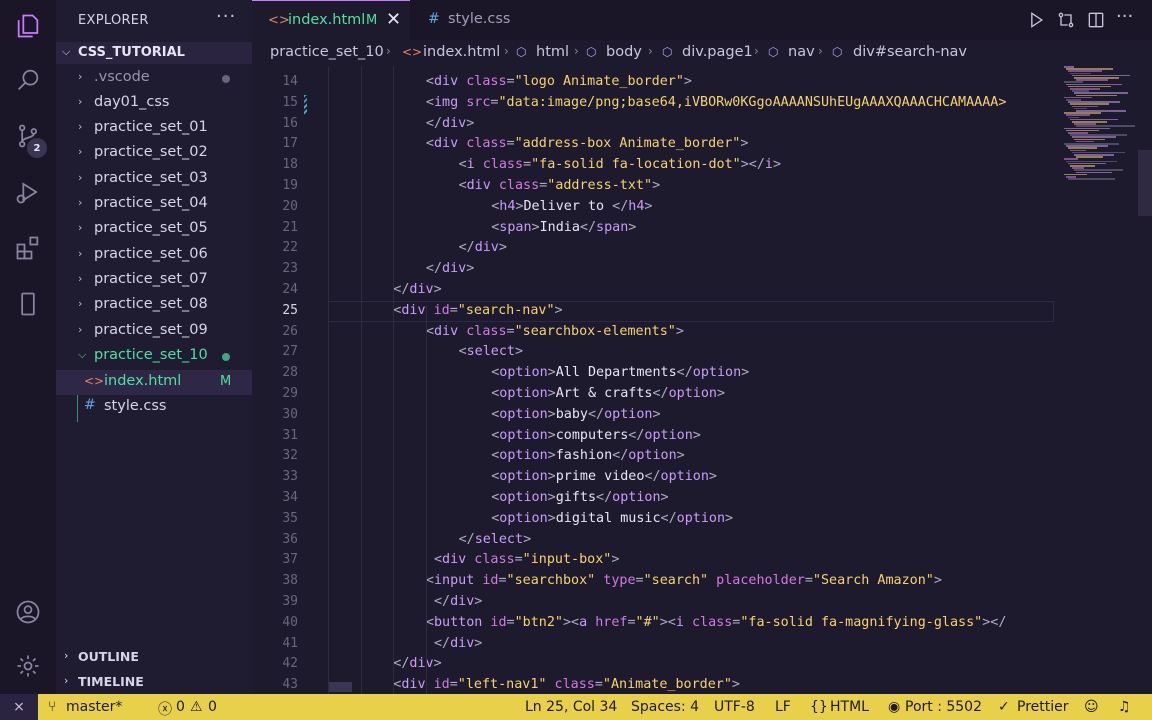  What do you see at coordinates (393, 19) in the screenshot?
I see `close-icon: ✕` at bounding box center [393, 19].